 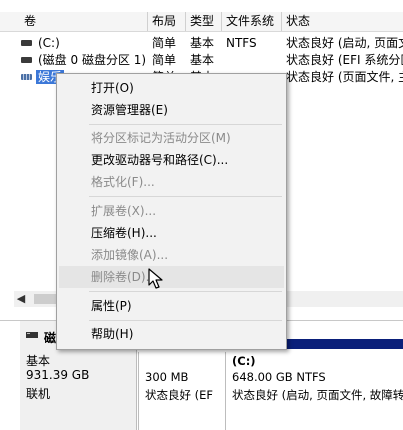 I want to click on disk-state: 联机, so click(x=38, y=394).